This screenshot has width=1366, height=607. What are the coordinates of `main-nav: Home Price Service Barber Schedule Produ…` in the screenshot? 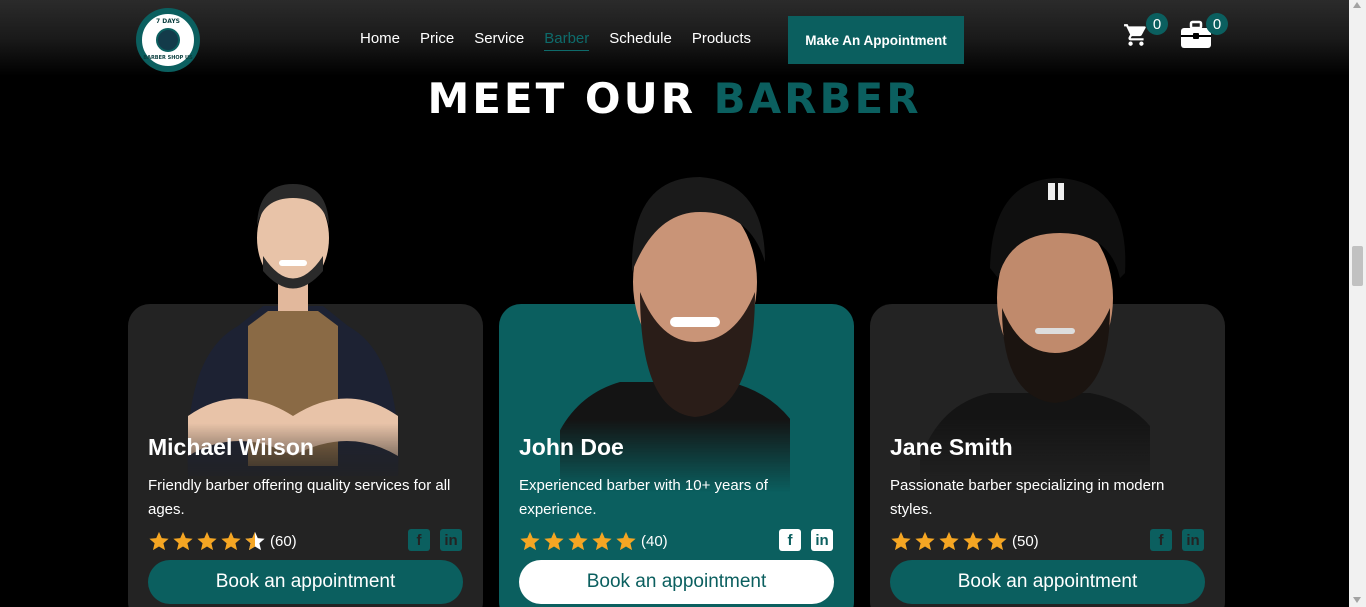 It's located at (565, 40).